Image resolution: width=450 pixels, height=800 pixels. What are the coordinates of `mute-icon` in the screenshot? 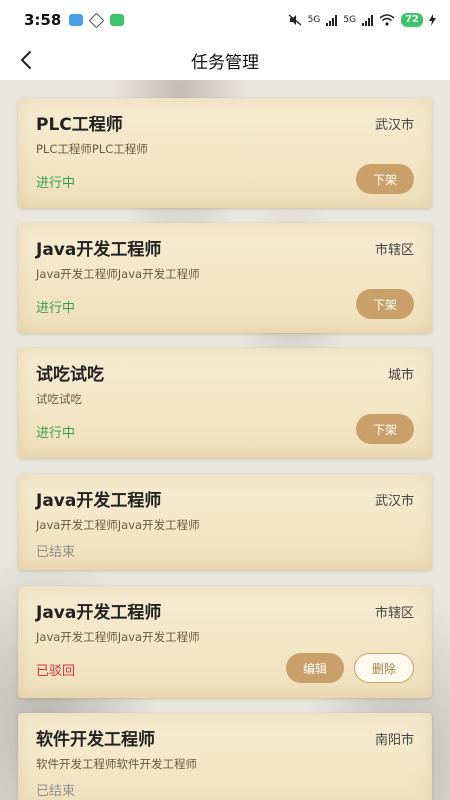 It's located at (295, 20).